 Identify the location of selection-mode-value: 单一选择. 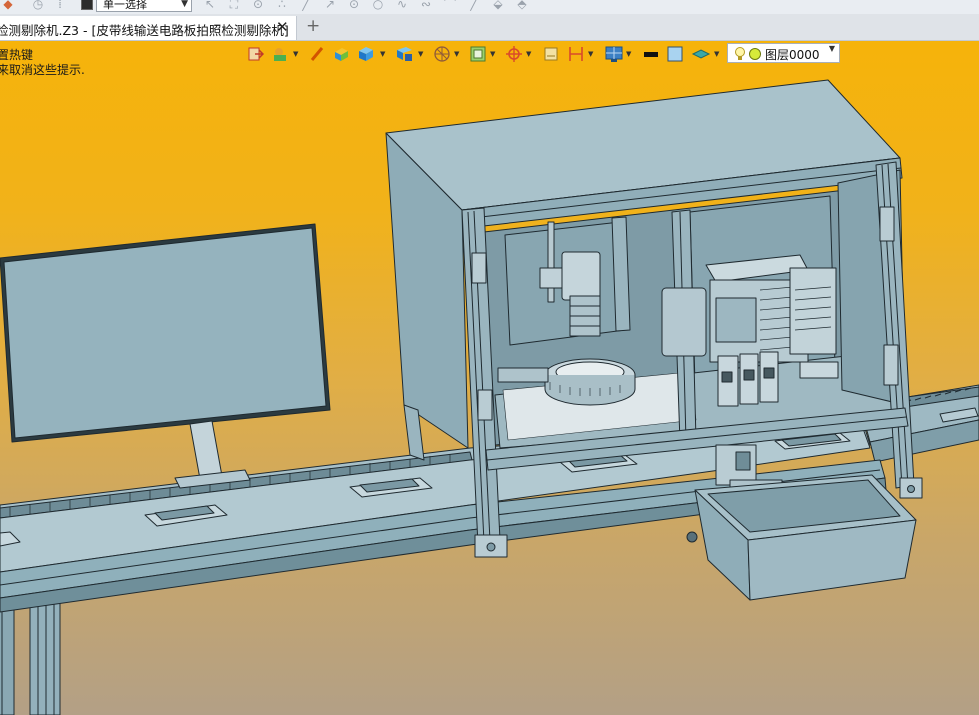
(125, 5).